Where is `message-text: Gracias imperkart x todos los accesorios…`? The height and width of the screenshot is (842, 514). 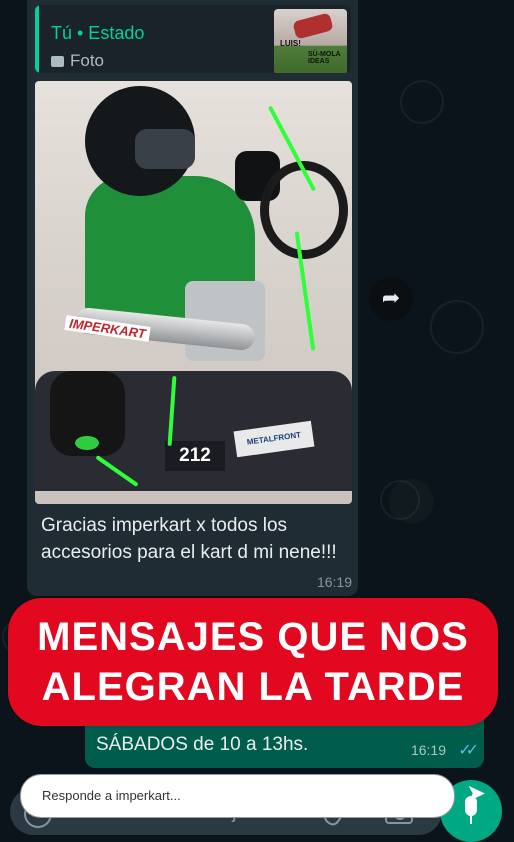 message-text: Gracias imperkart x todos los accesorios… is located at coordinates (189, 539).